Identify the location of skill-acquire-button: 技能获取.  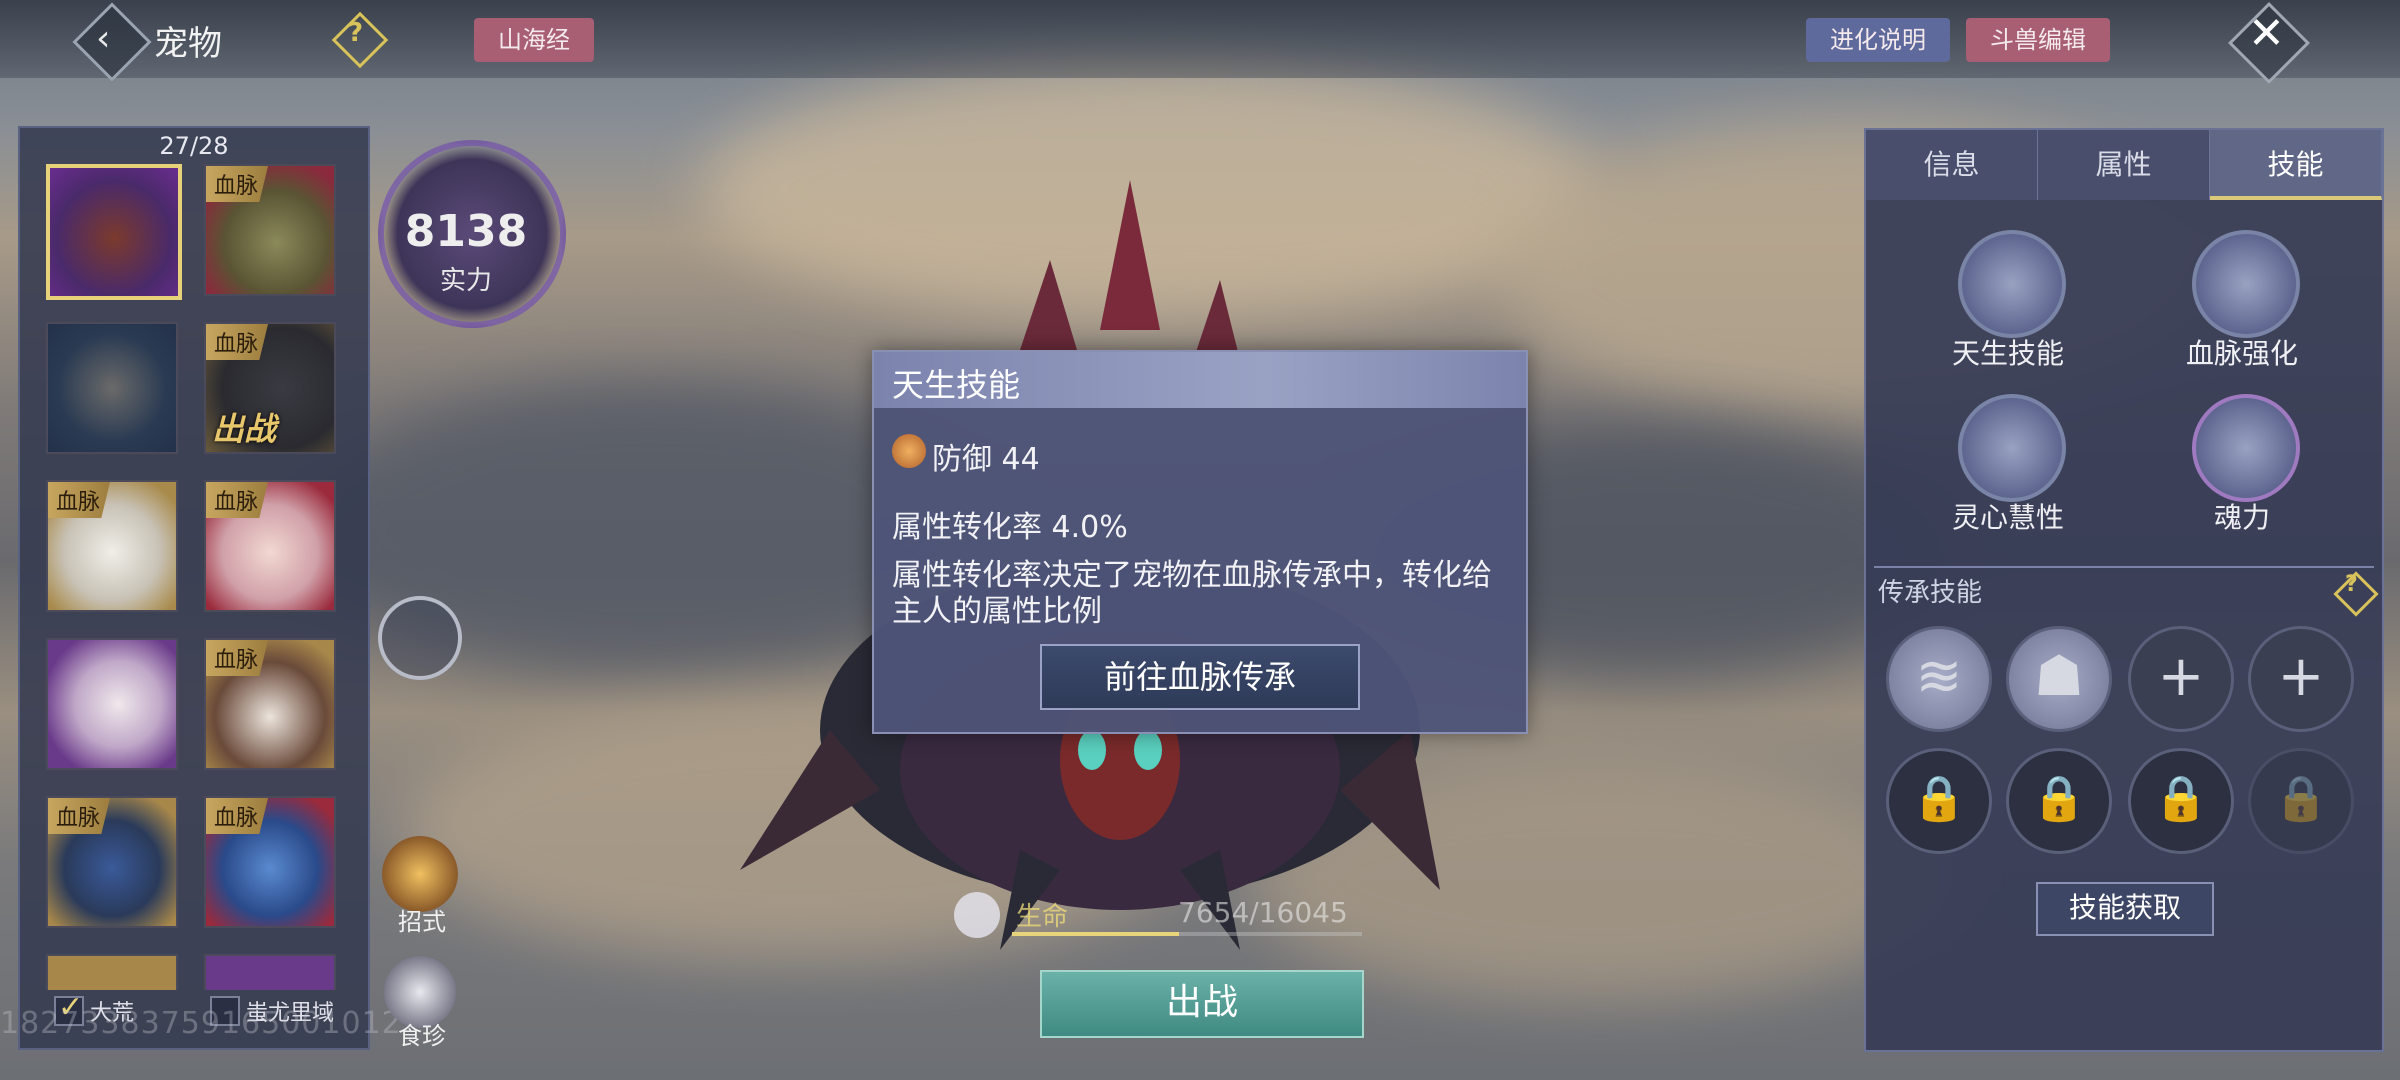
(2125, 909).